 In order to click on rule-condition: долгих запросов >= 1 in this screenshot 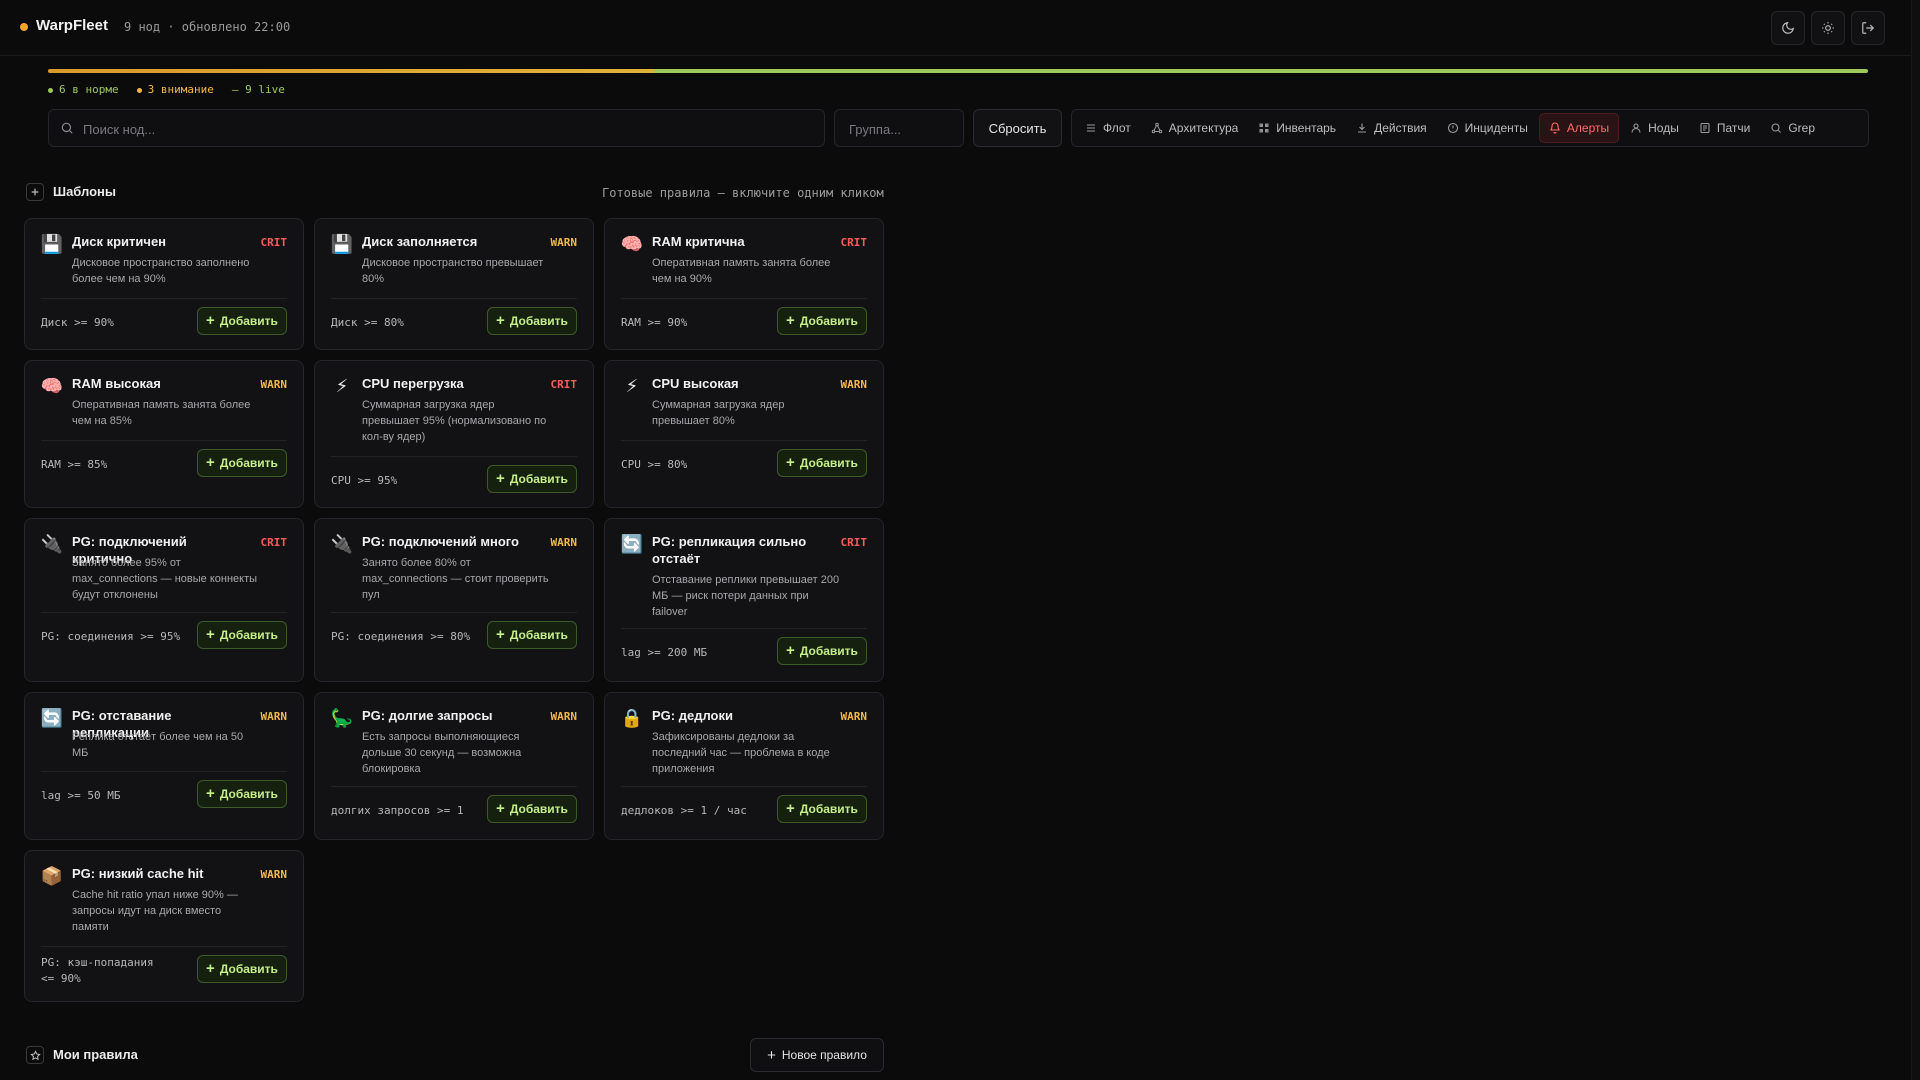, I will do `click(397, 810)`.